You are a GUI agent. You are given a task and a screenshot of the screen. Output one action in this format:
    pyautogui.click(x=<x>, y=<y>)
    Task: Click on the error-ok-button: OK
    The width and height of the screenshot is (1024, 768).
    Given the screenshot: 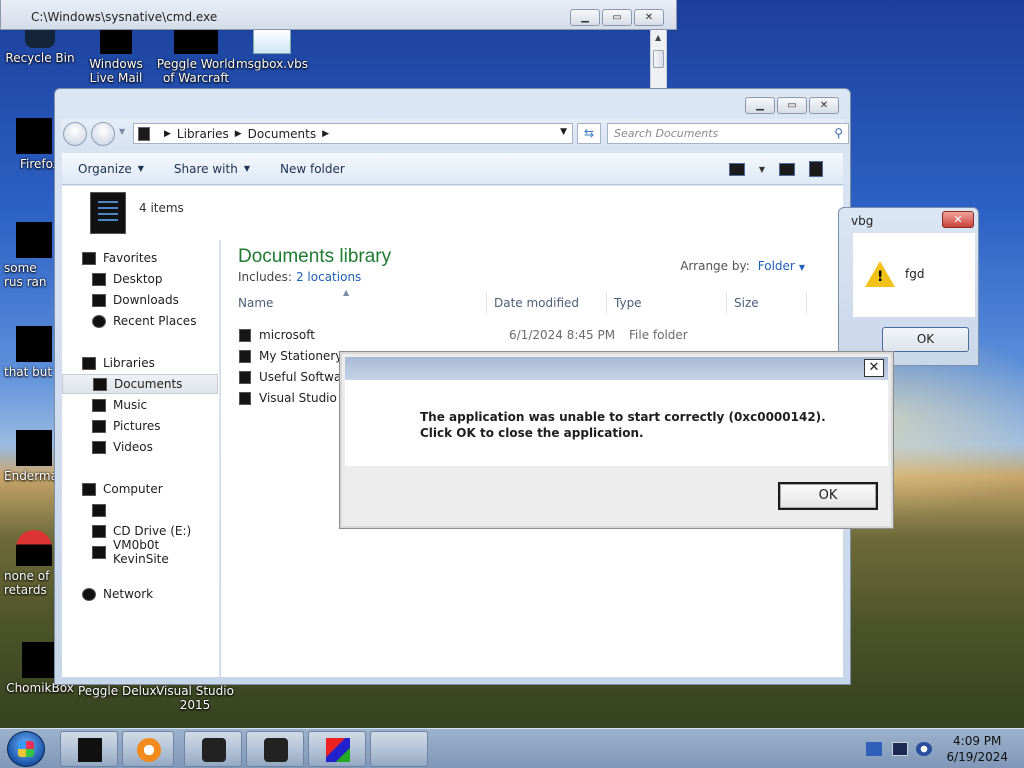 What is the action you would take?
    pyautogui.click(x=828, y=496)
    